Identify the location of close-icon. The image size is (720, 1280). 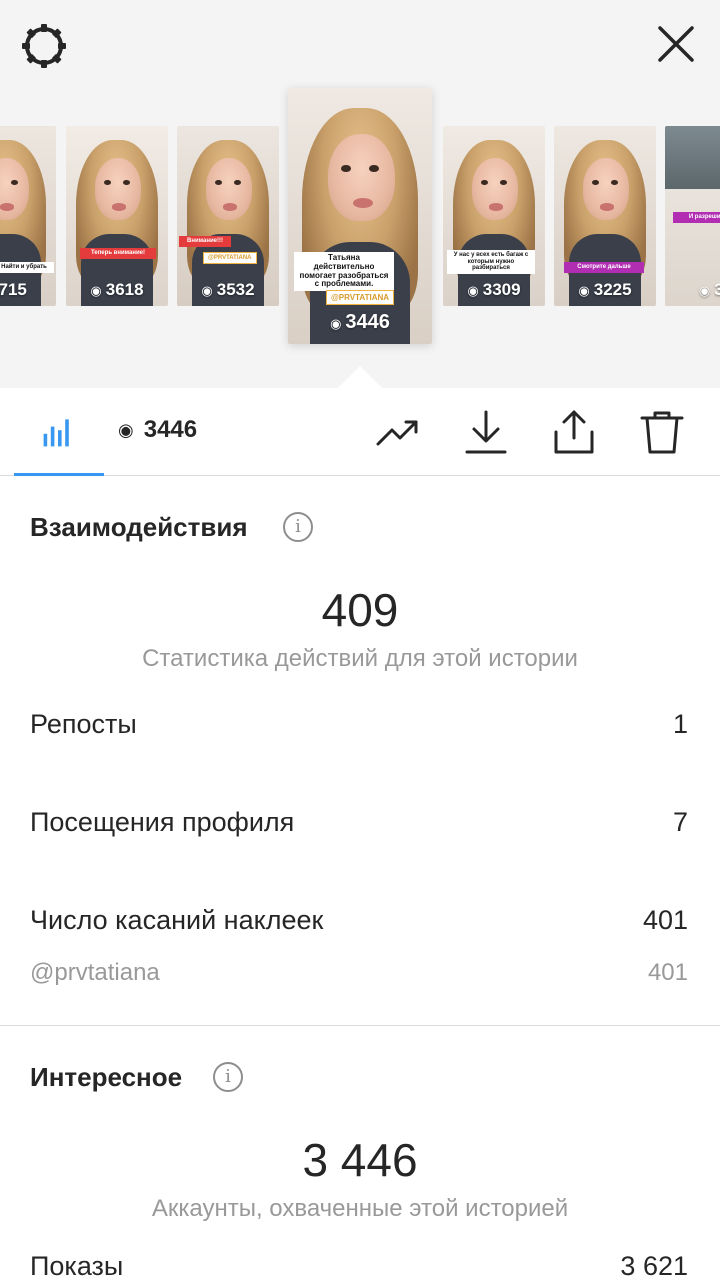
(676, 44).